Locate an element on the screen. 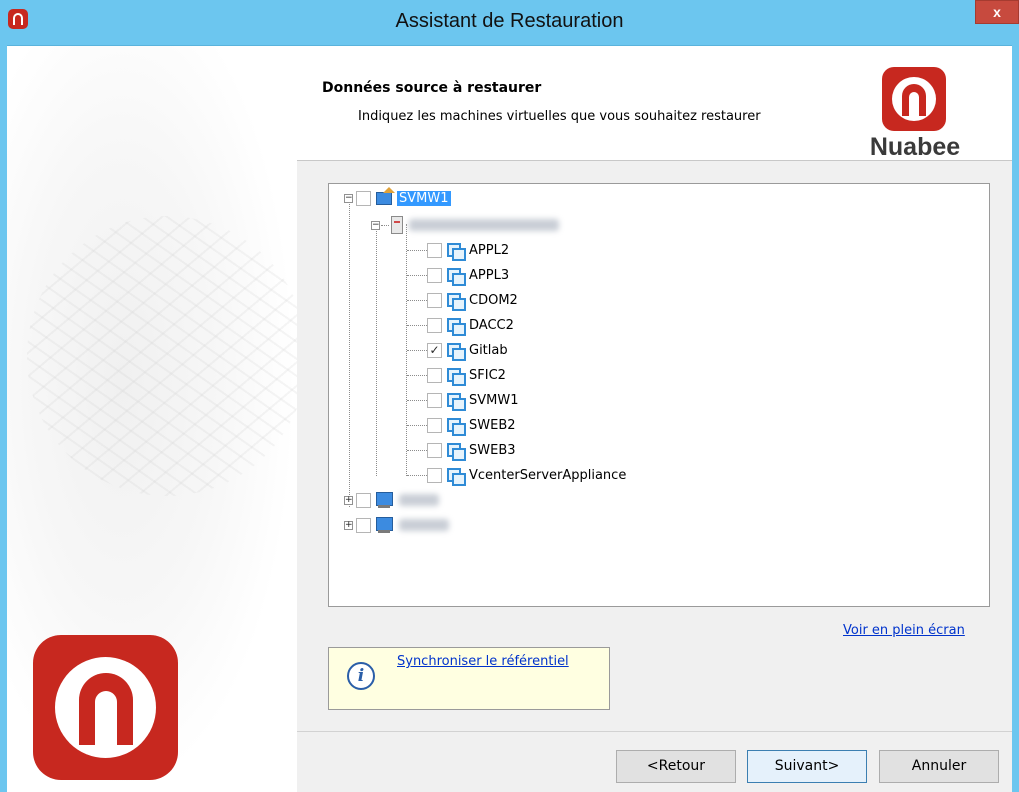 The image size is (1019, 792). vm-label: APPL2 is located at coordinates (489, 250).